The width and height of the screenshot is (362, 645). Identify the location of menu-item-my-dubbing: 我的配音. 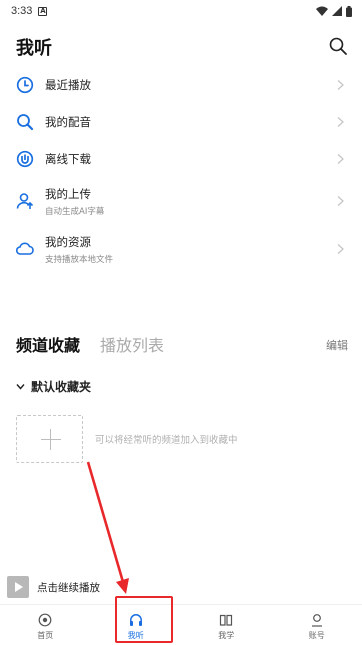
(181, 121).